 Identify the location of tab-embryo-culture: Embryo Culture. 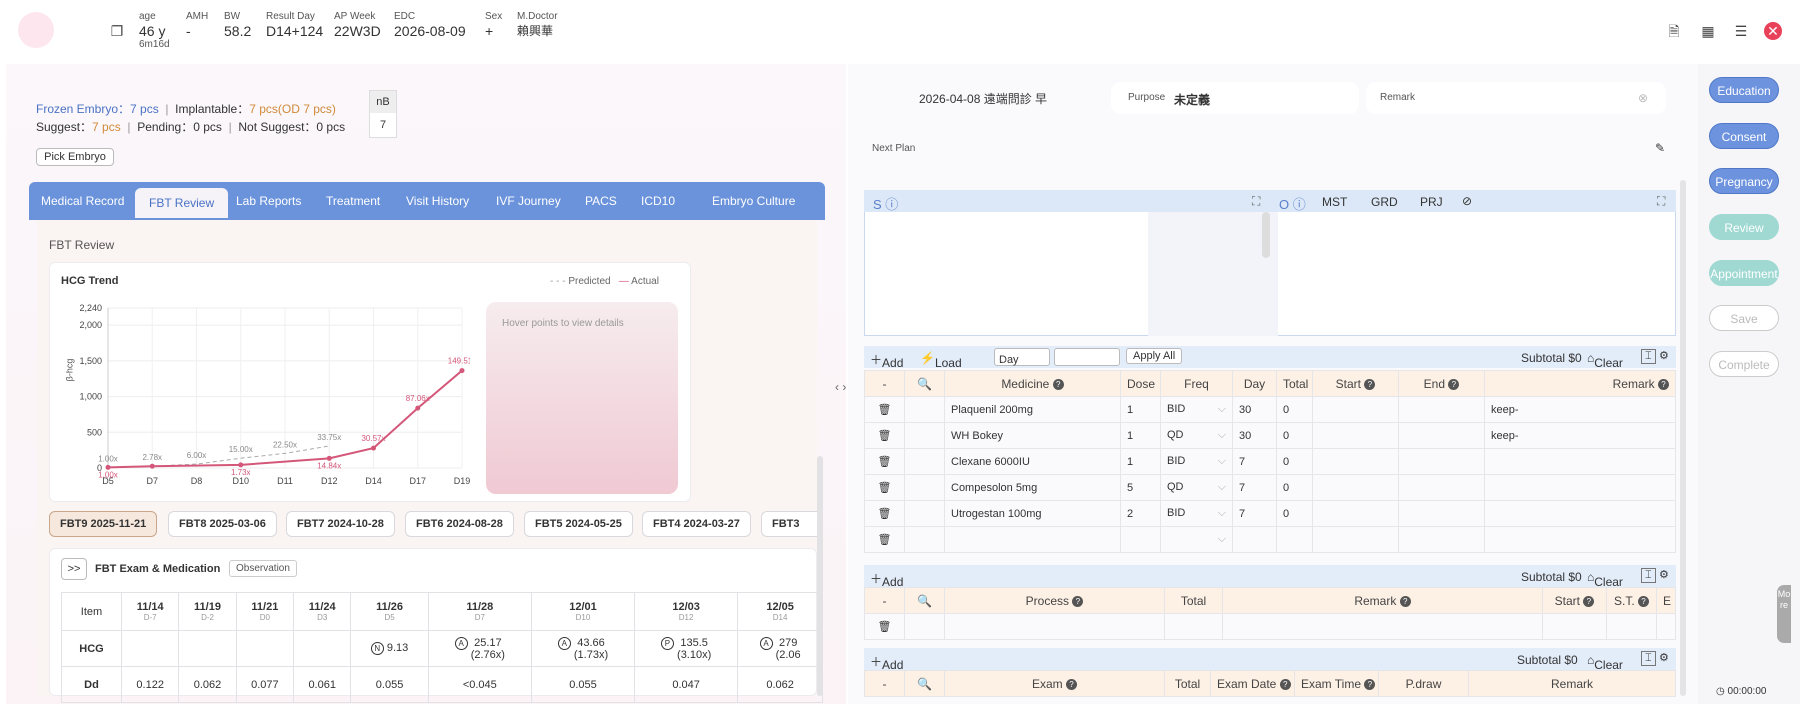
(753, 201).